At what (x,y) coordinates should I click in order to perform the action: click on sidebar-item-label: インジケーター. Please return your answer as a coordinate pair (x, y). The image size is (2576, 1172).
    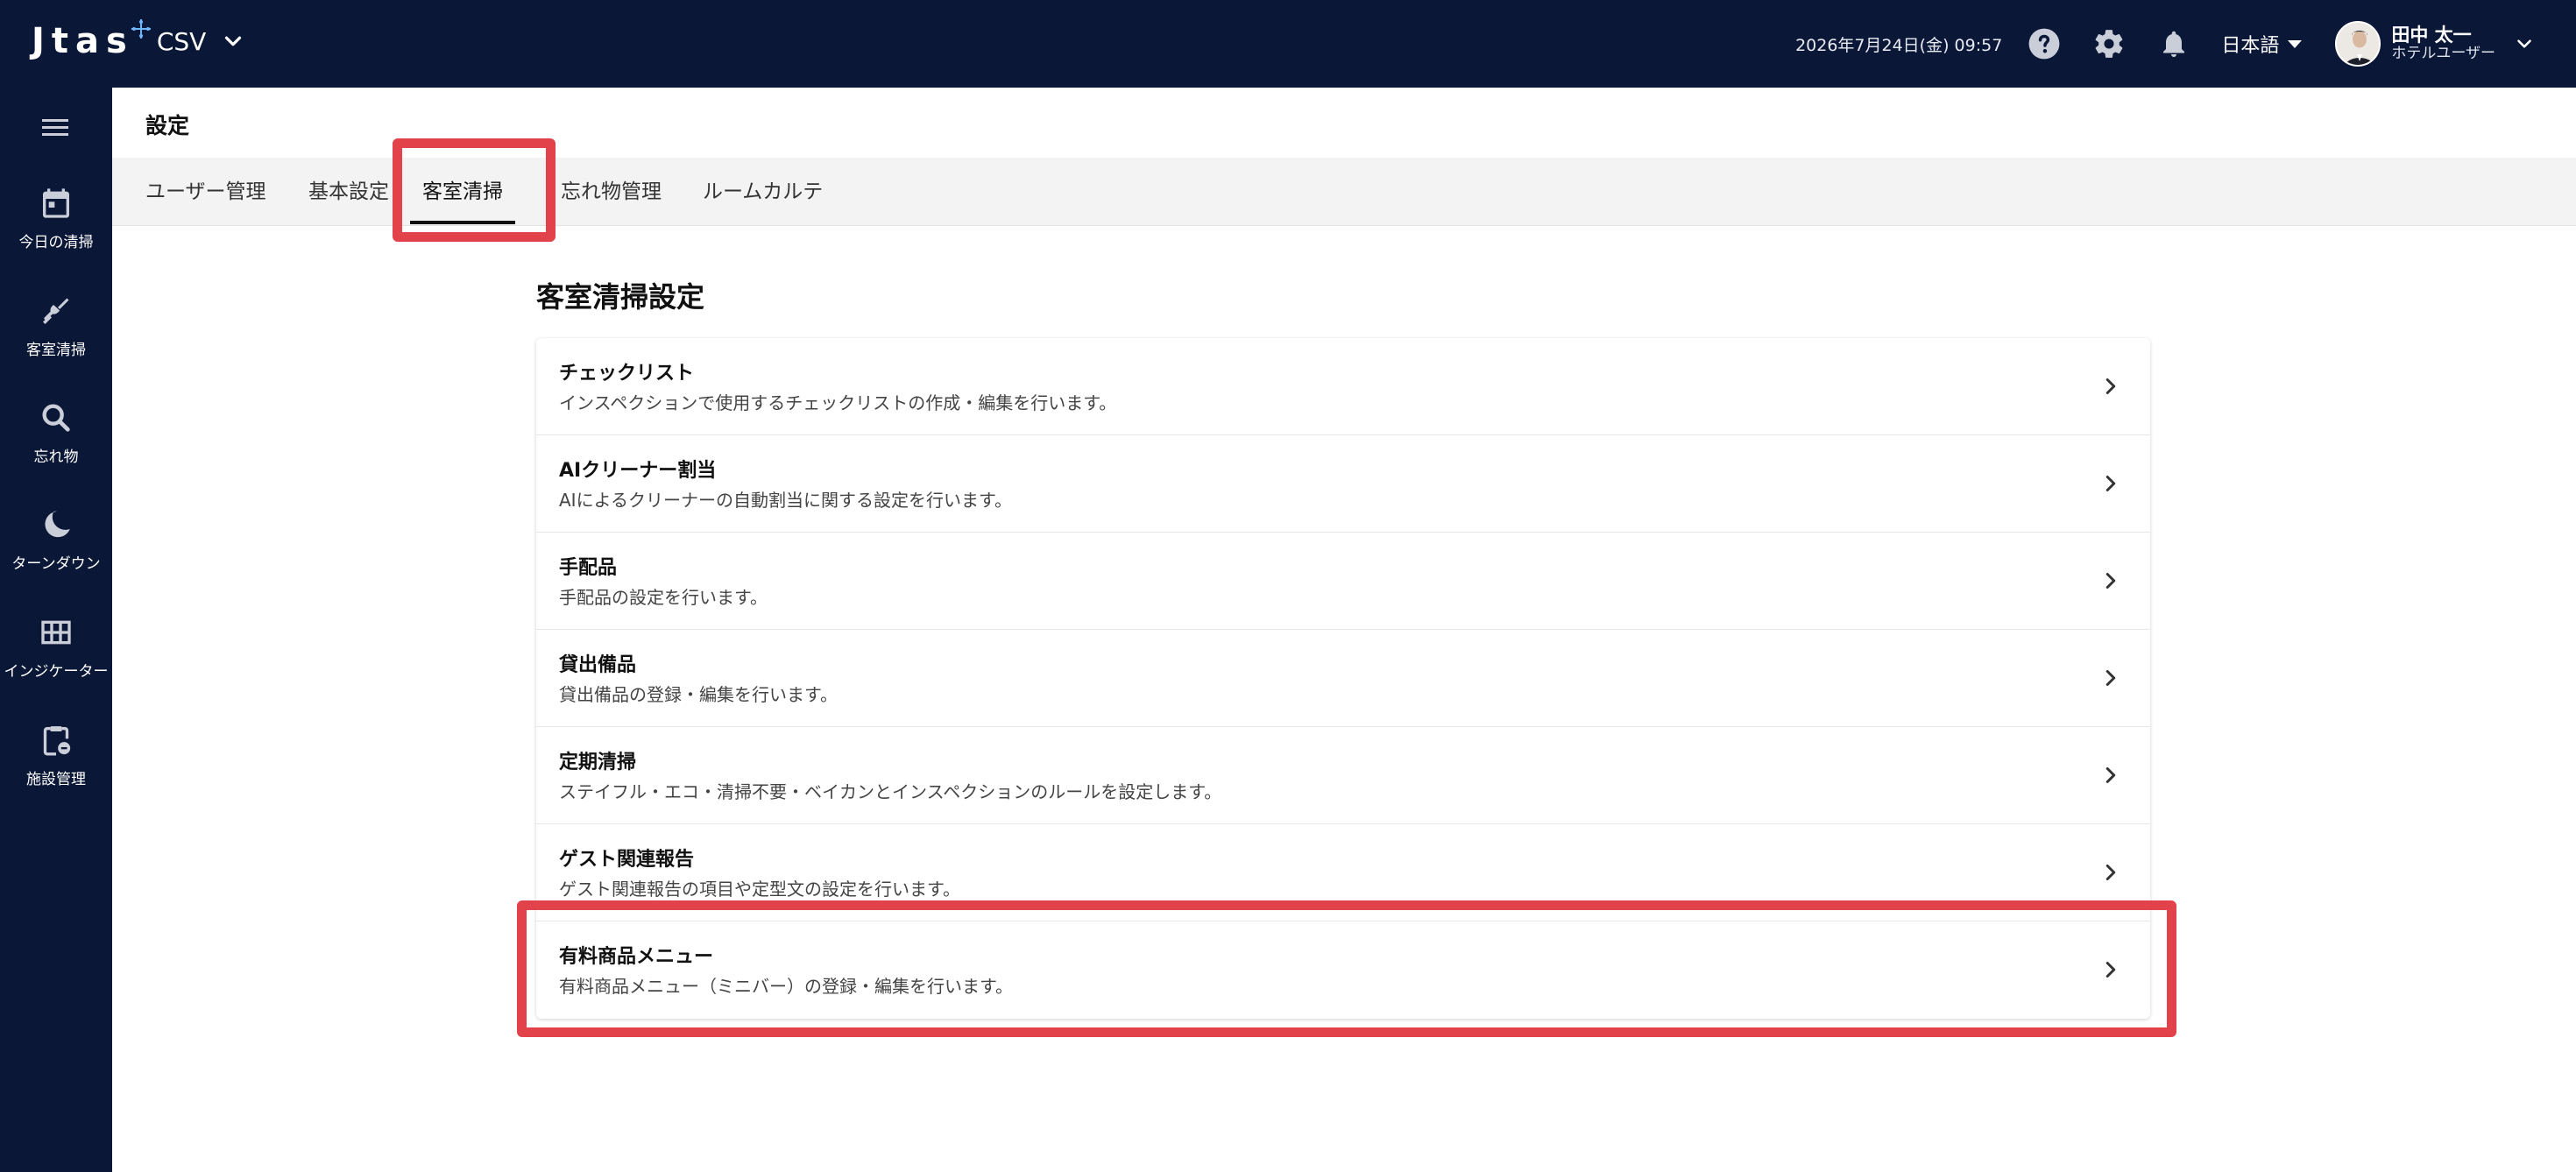
    Looking at the image, I should click on (56, 672).